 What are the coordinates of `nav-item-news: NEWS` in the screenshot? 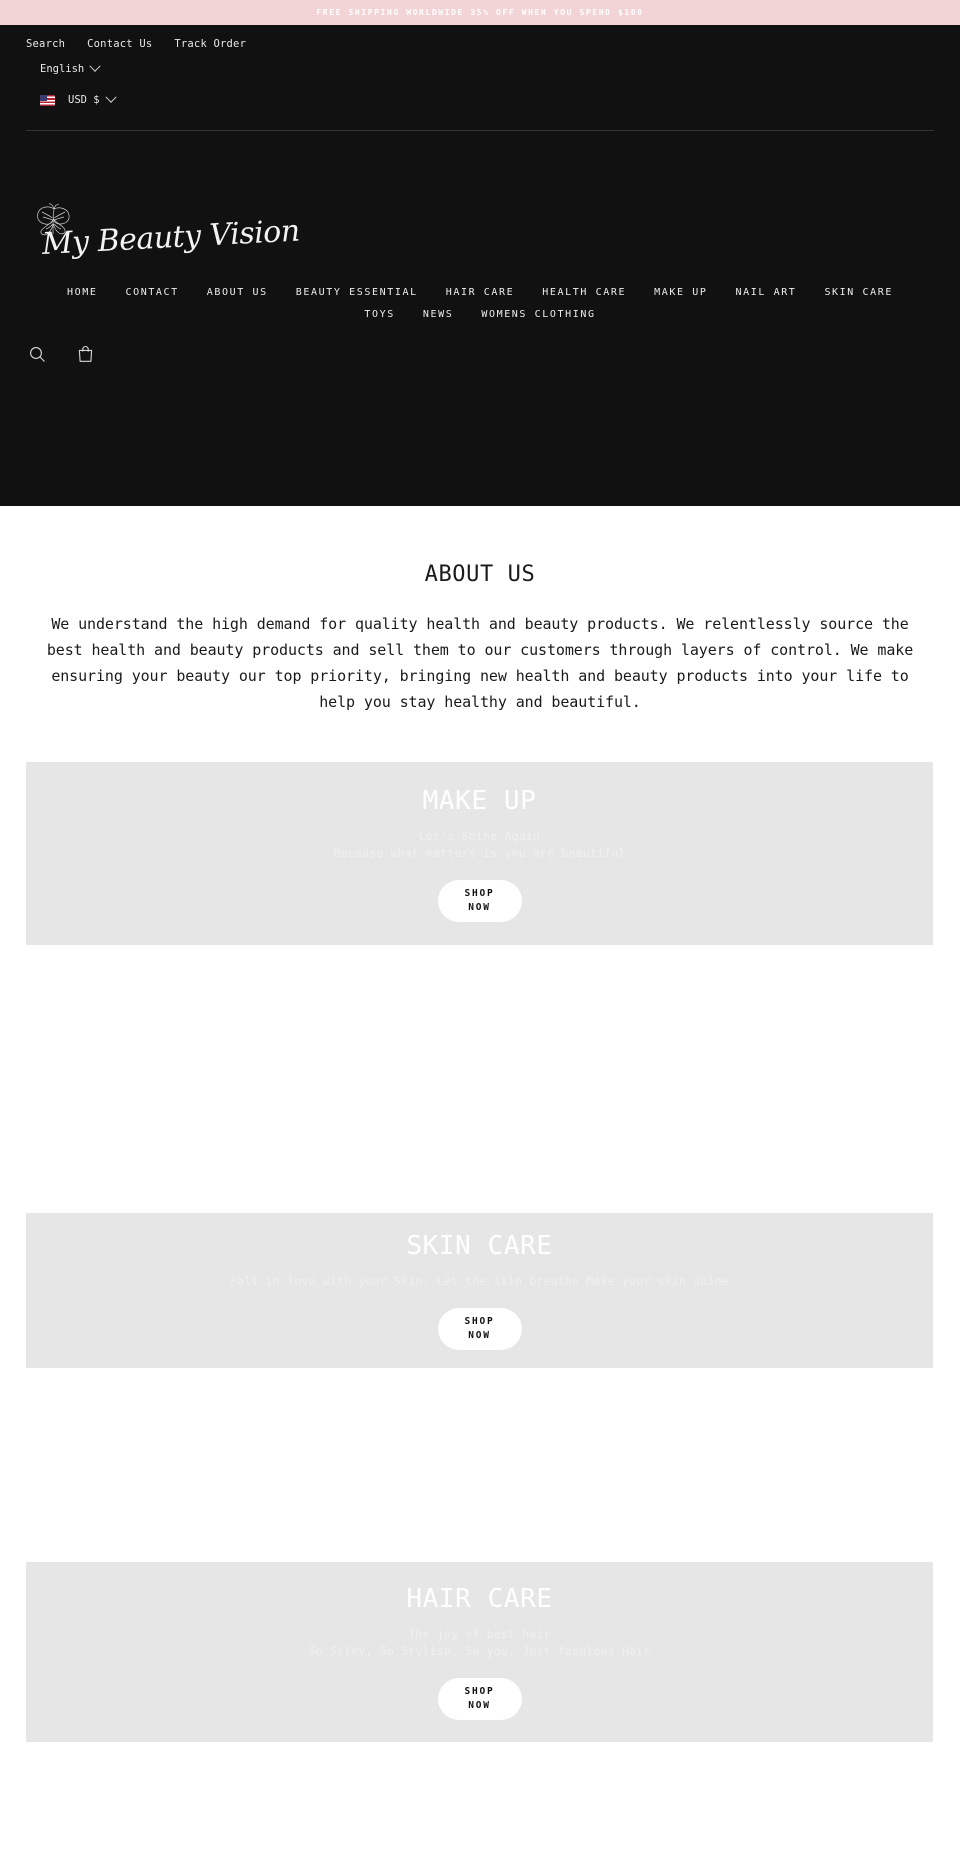 It's located at (438, 315).